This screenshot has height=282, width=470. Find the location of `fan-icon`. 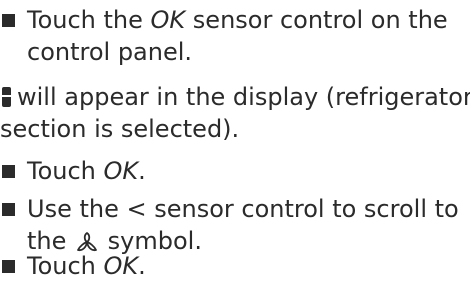

fan-icon is located at coordinates (87, 242).